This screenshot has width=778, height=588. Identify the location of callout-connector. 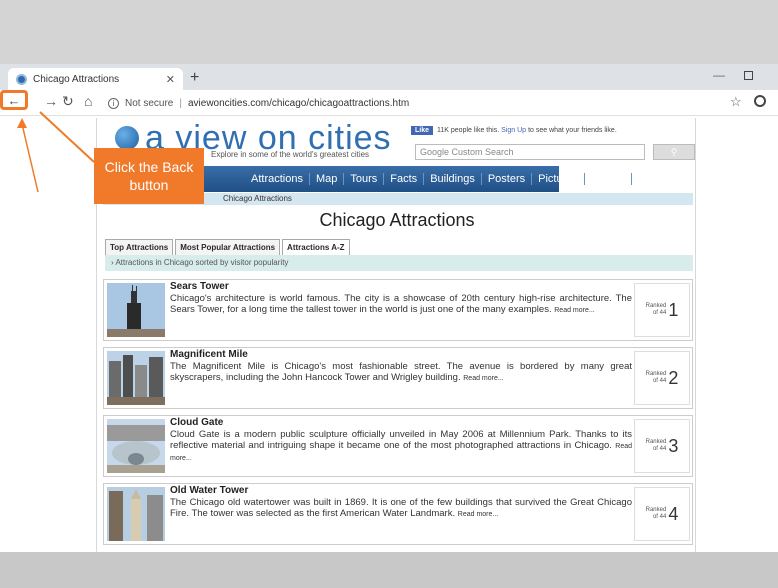
(67, 137).